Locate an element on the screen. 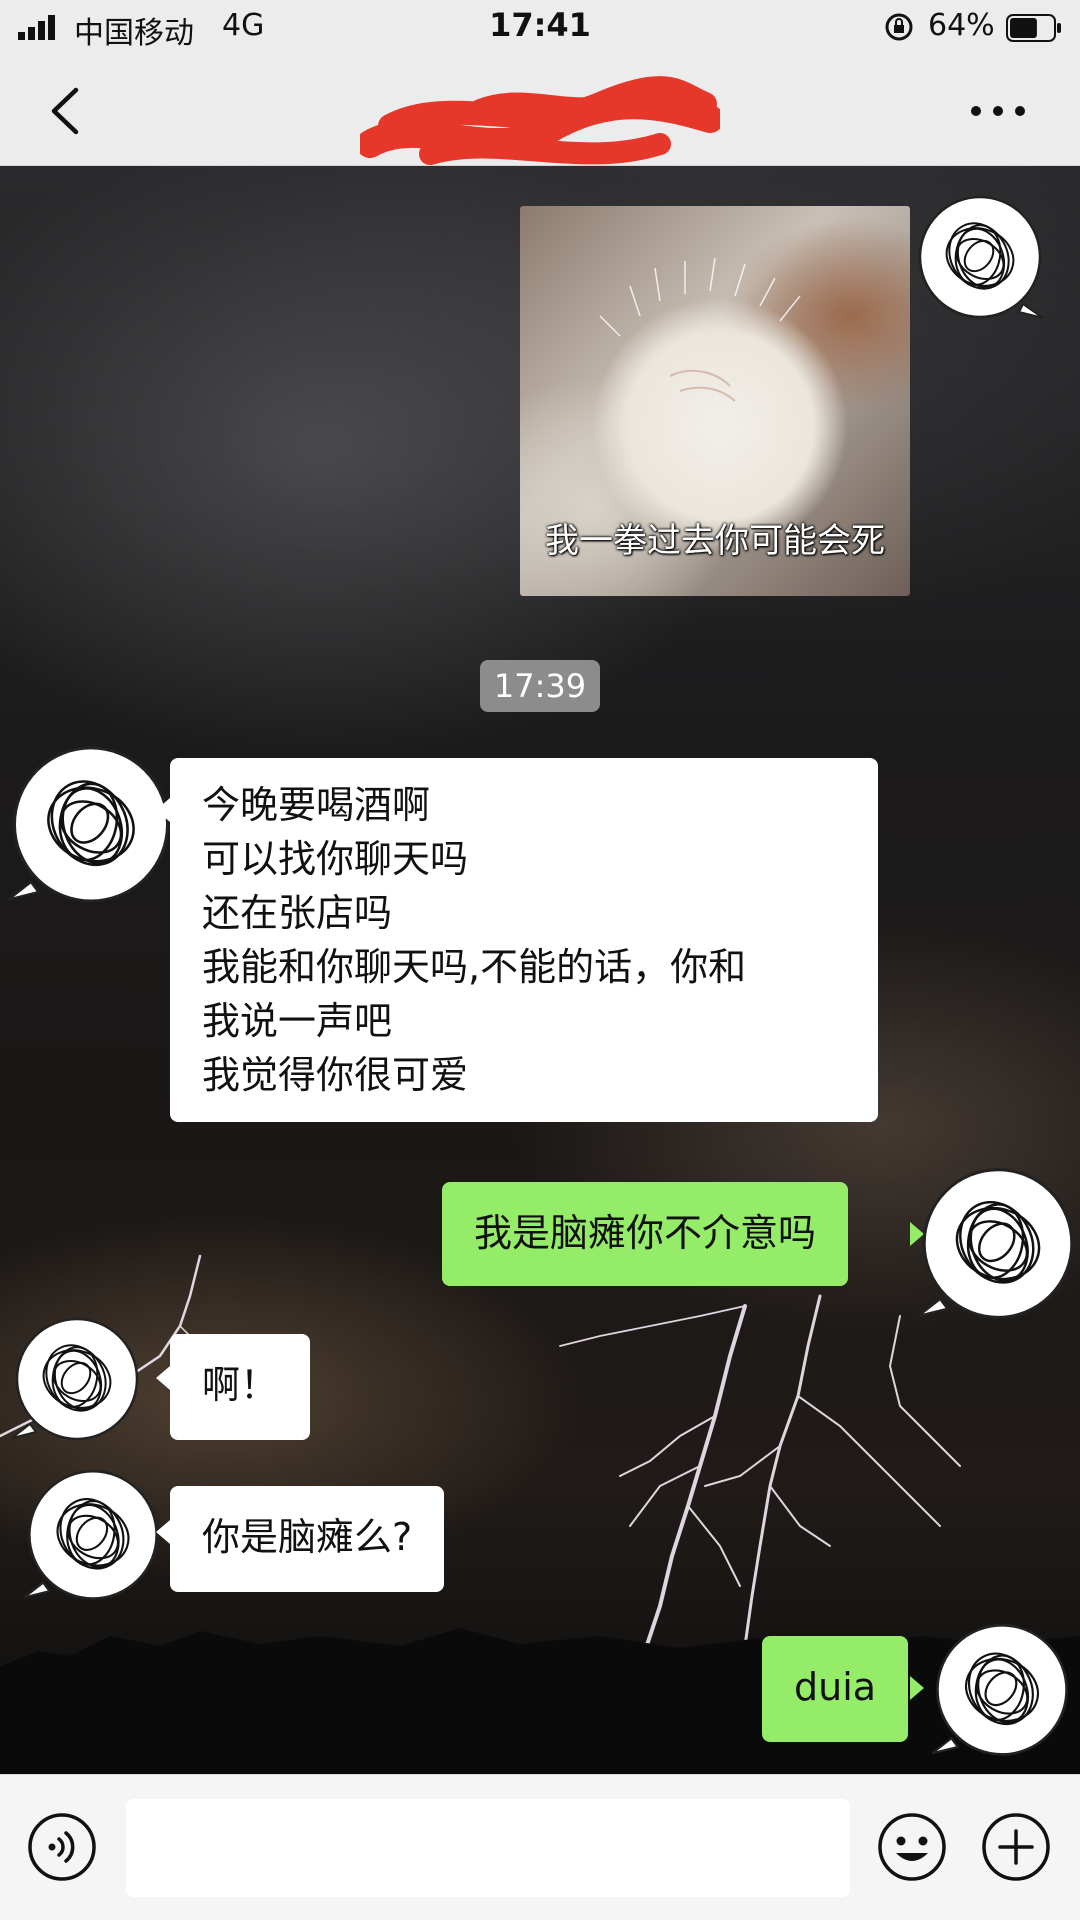 Image resolution: width=1080 pixels, height=1920 pixels. message-text: 啊！ is located at coordinates (240, 1385).